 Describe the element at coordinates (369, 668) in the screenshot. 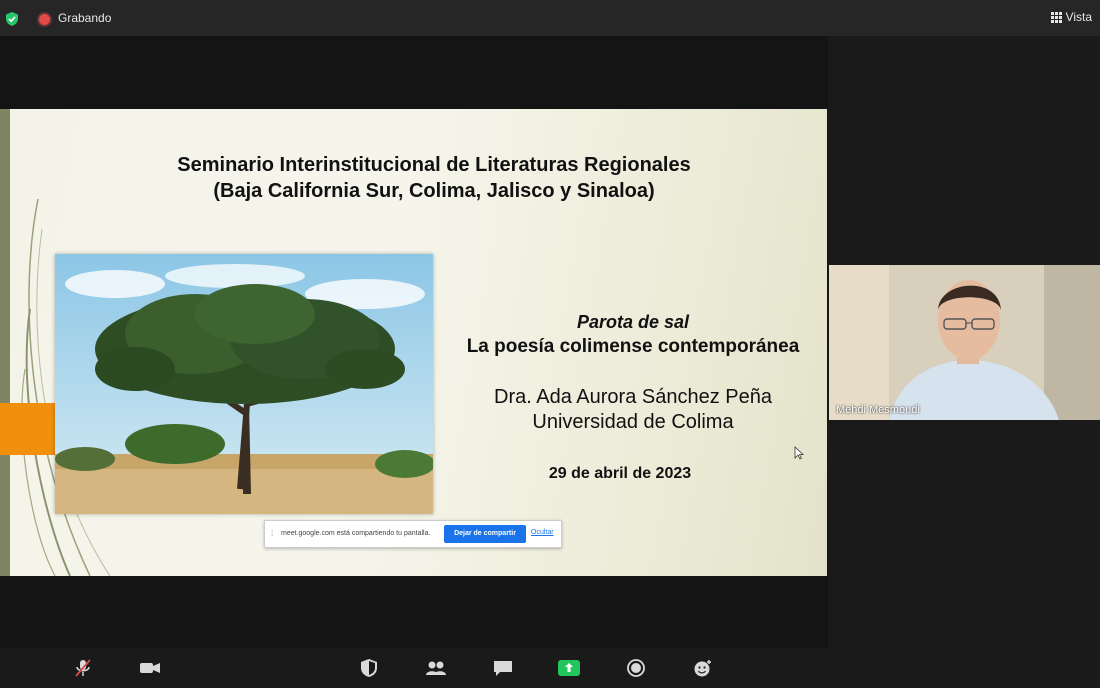

I see `security-shield-toolbar-icon` at that location.